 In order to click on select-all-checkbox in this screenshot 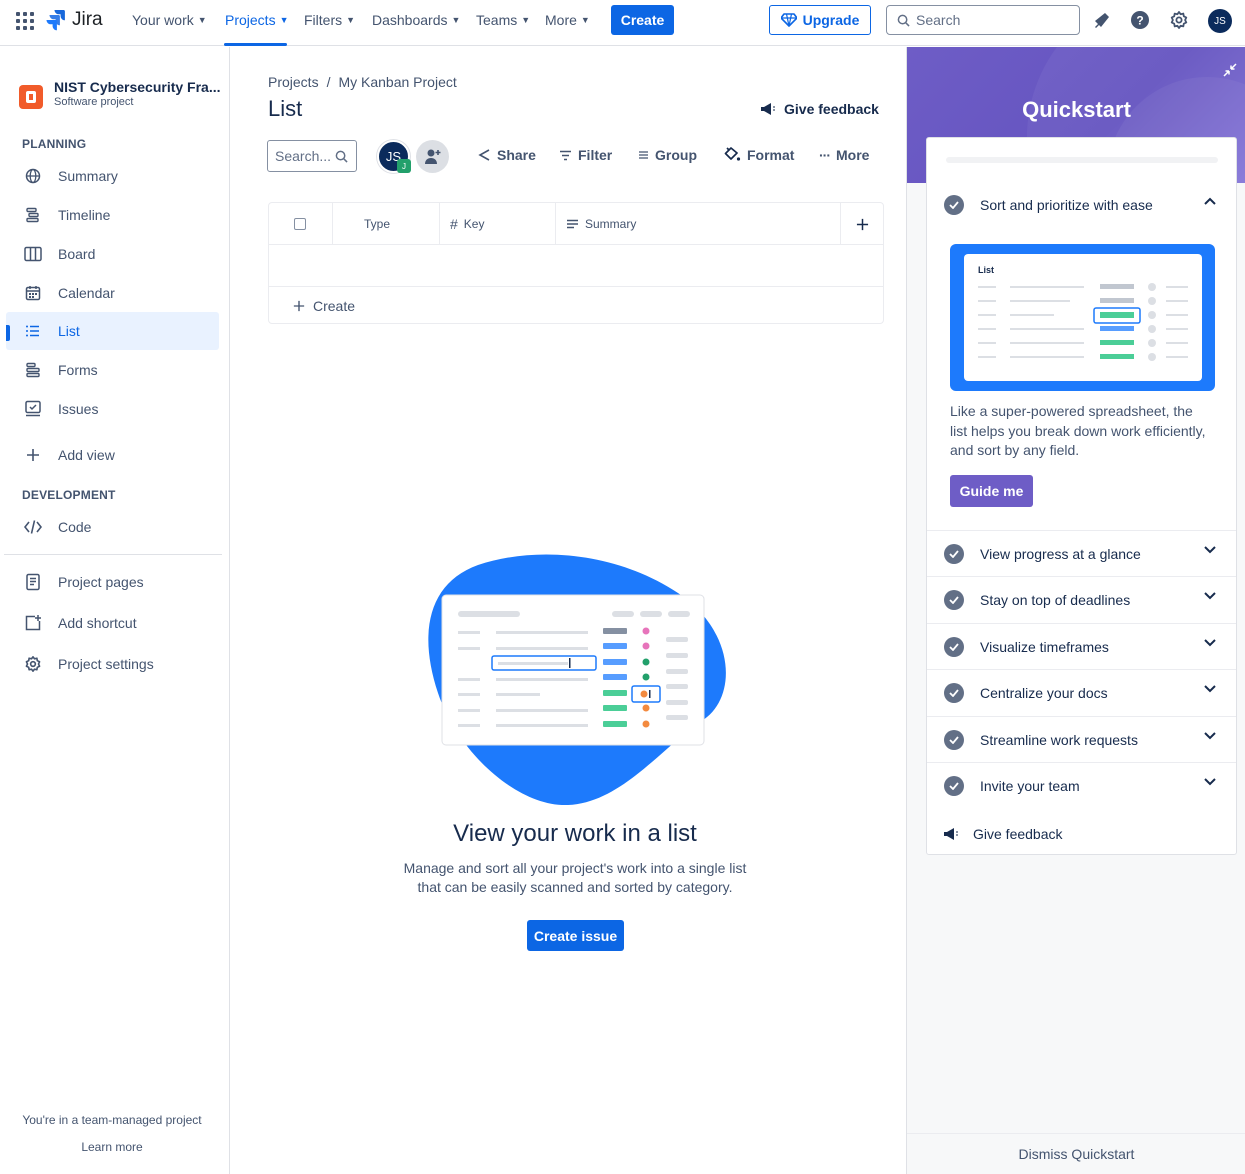, I will do `click(300, 224)`.